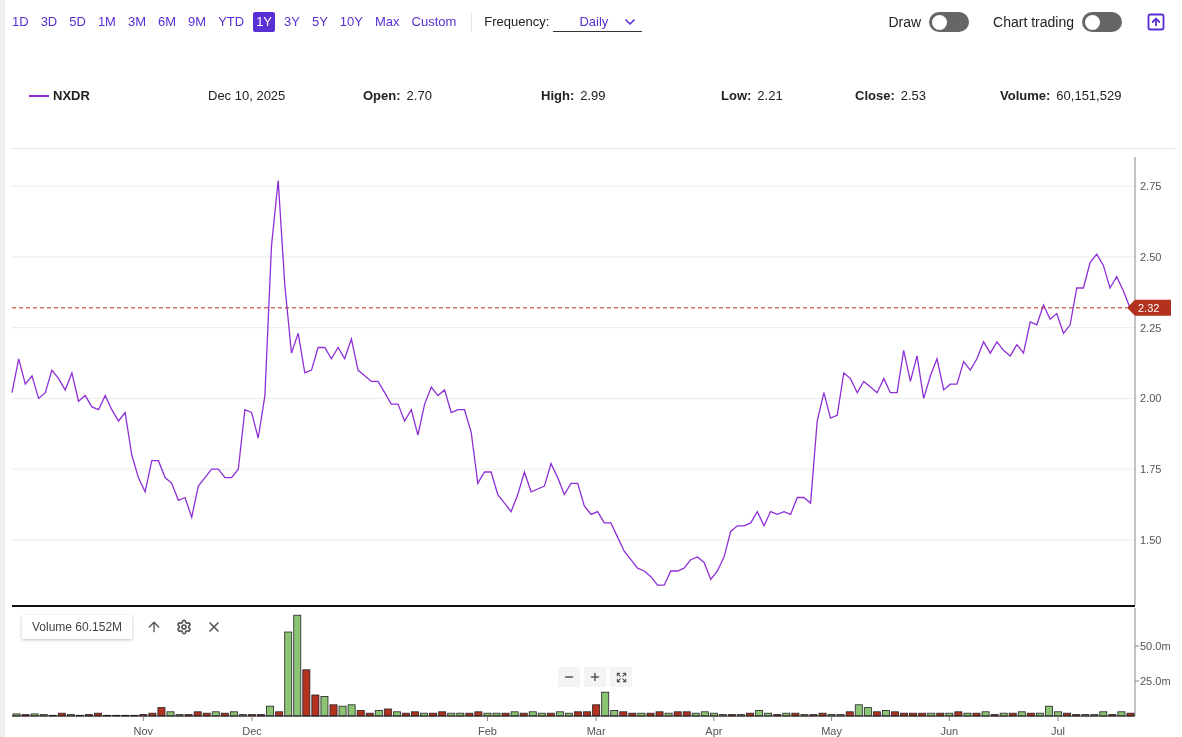 The image size is (1182, 737). Describe the element at coordinates (1151, 327) in the screenshot. I see `axis-tick-label: 2.25` at that location.